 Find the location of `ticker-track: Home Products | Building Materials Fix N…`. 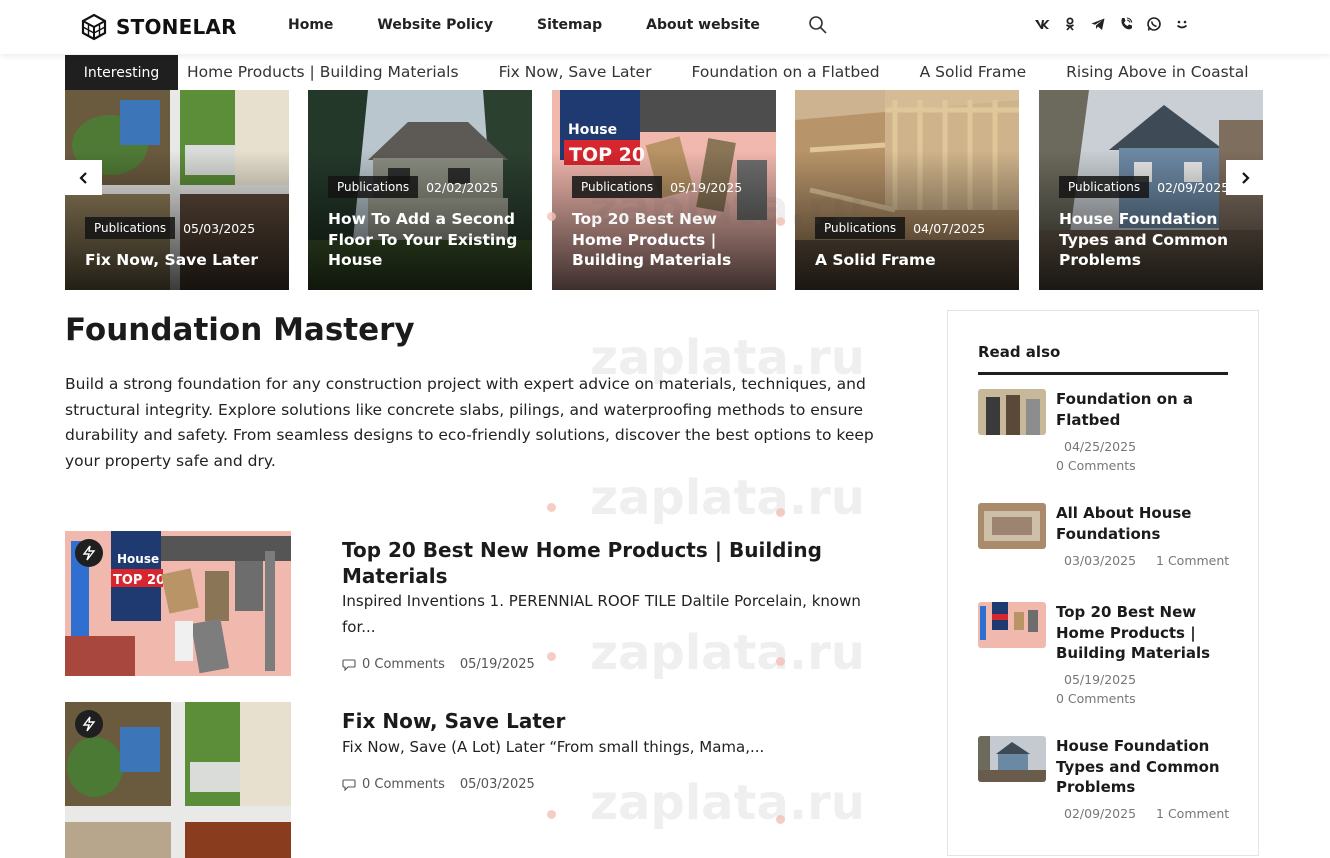

ticker-track: Home Products | Building Materials Fix N… is located at coordinates (725, 72).